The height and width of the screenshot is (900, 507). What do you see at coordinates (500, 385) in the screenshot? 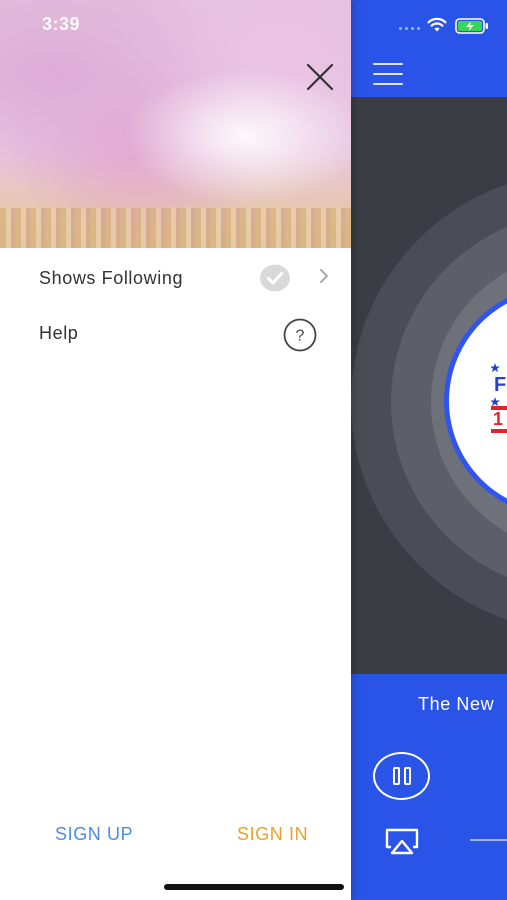
I see `svg-text: F` at bounding box center [500, 385].